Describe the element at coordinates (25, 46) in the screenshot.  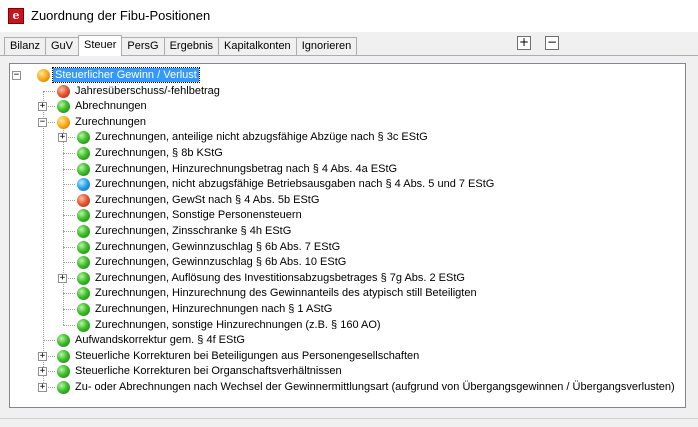
I see `tab-bilanz: Bilanz` at that location.